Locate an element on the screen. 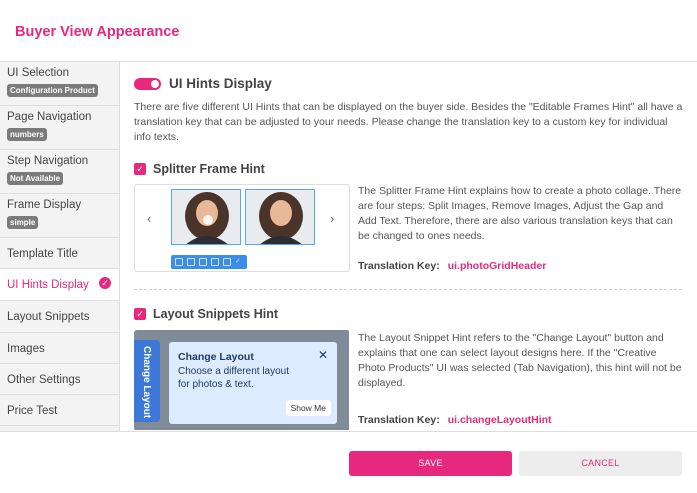 Image resolution: width=697 pixels, height=493 pixels. sidebar-item-layout-snippets: Layout Snippets is located at coordinates (59, 317).